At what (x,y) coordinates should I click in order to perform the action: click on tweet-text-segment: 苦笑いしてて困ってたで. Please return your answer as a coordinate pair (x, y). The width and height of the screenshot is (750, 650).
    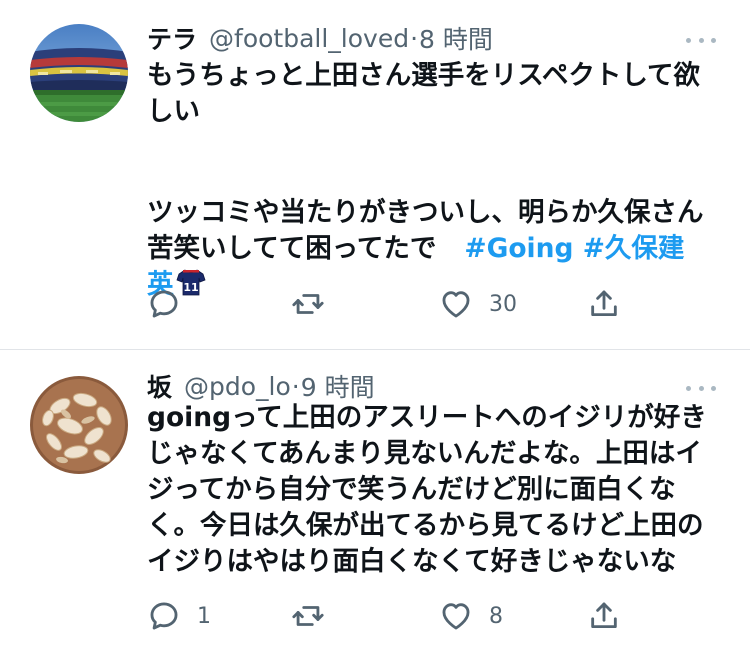
    Looking at the image, I should click on (292, 248).